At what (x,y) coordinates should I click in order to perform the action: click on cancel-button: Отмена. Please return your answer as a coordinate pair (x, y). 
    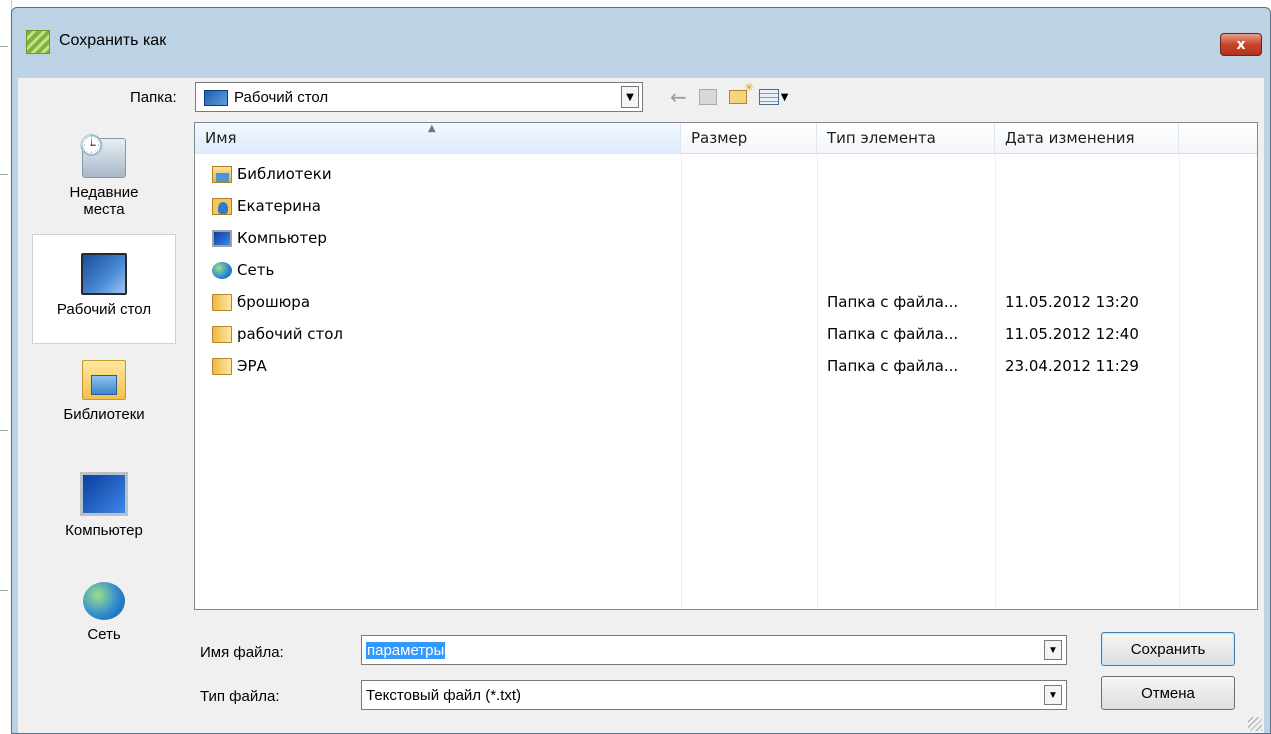
    Looking at the image, I should click on (1168, 693).